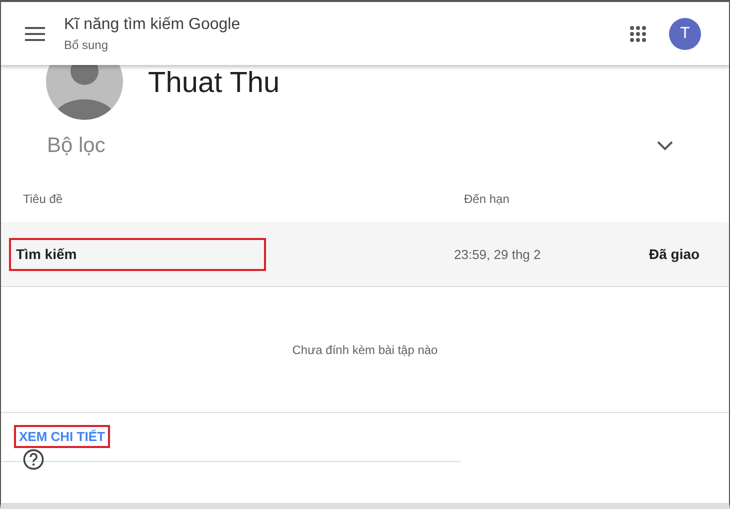 This screenshot has width=730, height=509. What do you see at coordinates (487, 199) in the screenshot?
I see `column-header: Đến hạn` at bounding box center [487, 199].